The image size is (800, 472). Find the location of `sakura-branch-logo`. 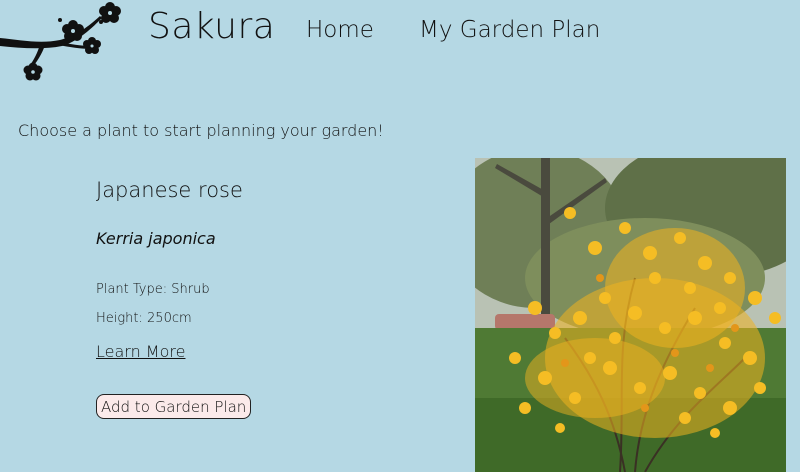

sakura-branch-logo is located at coordinates (60, 41).